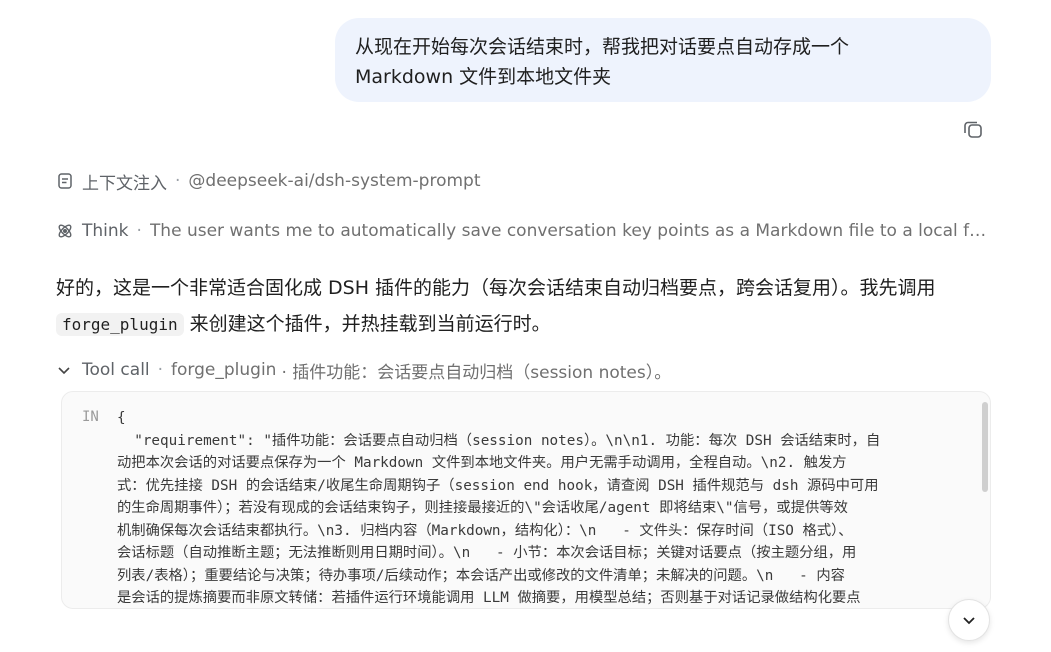 The image size is (1051, 652). Describe the element at coordinates (985, 447) in the screenshot. I see `code-scrollbar` at that location.